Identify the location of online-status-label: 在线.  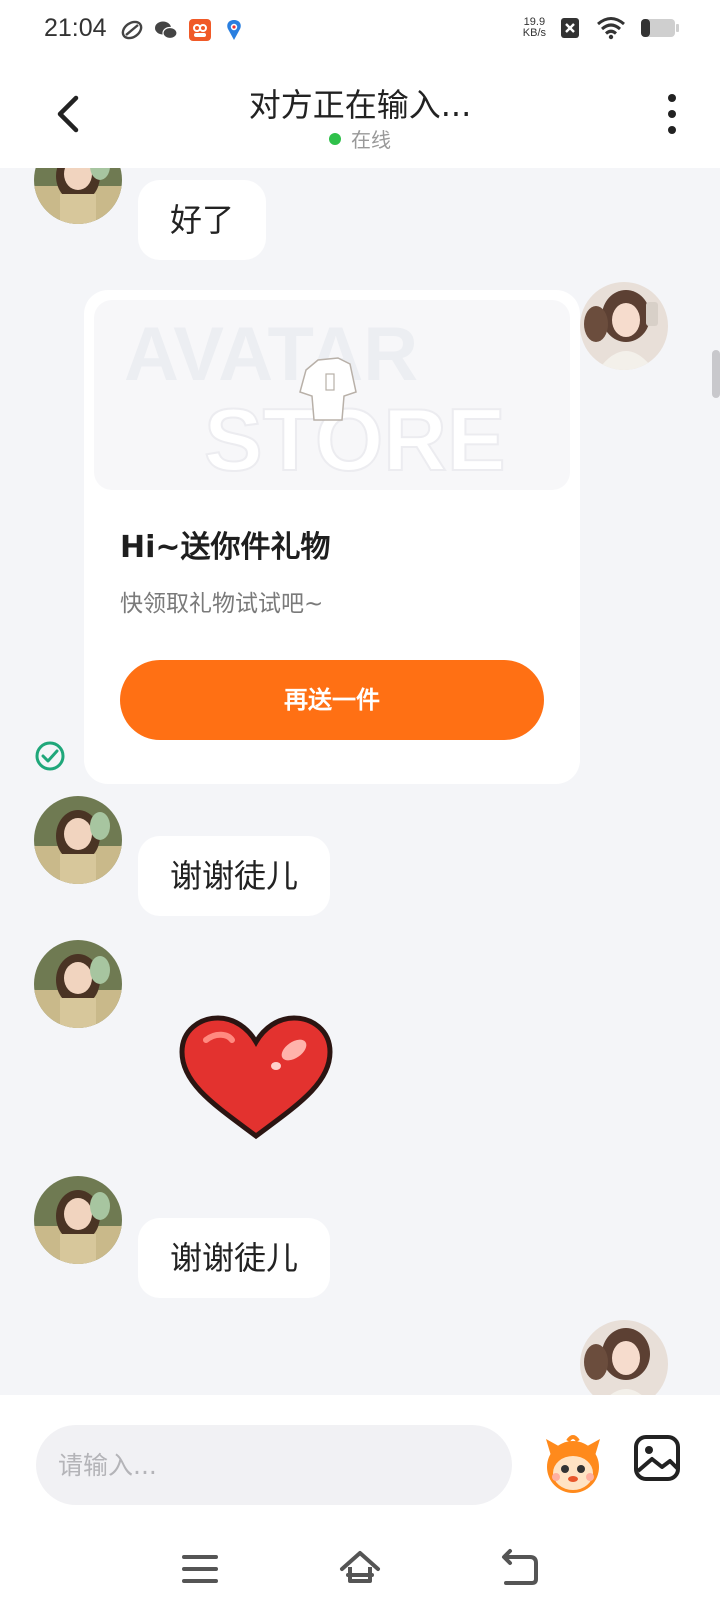
(371, 140).